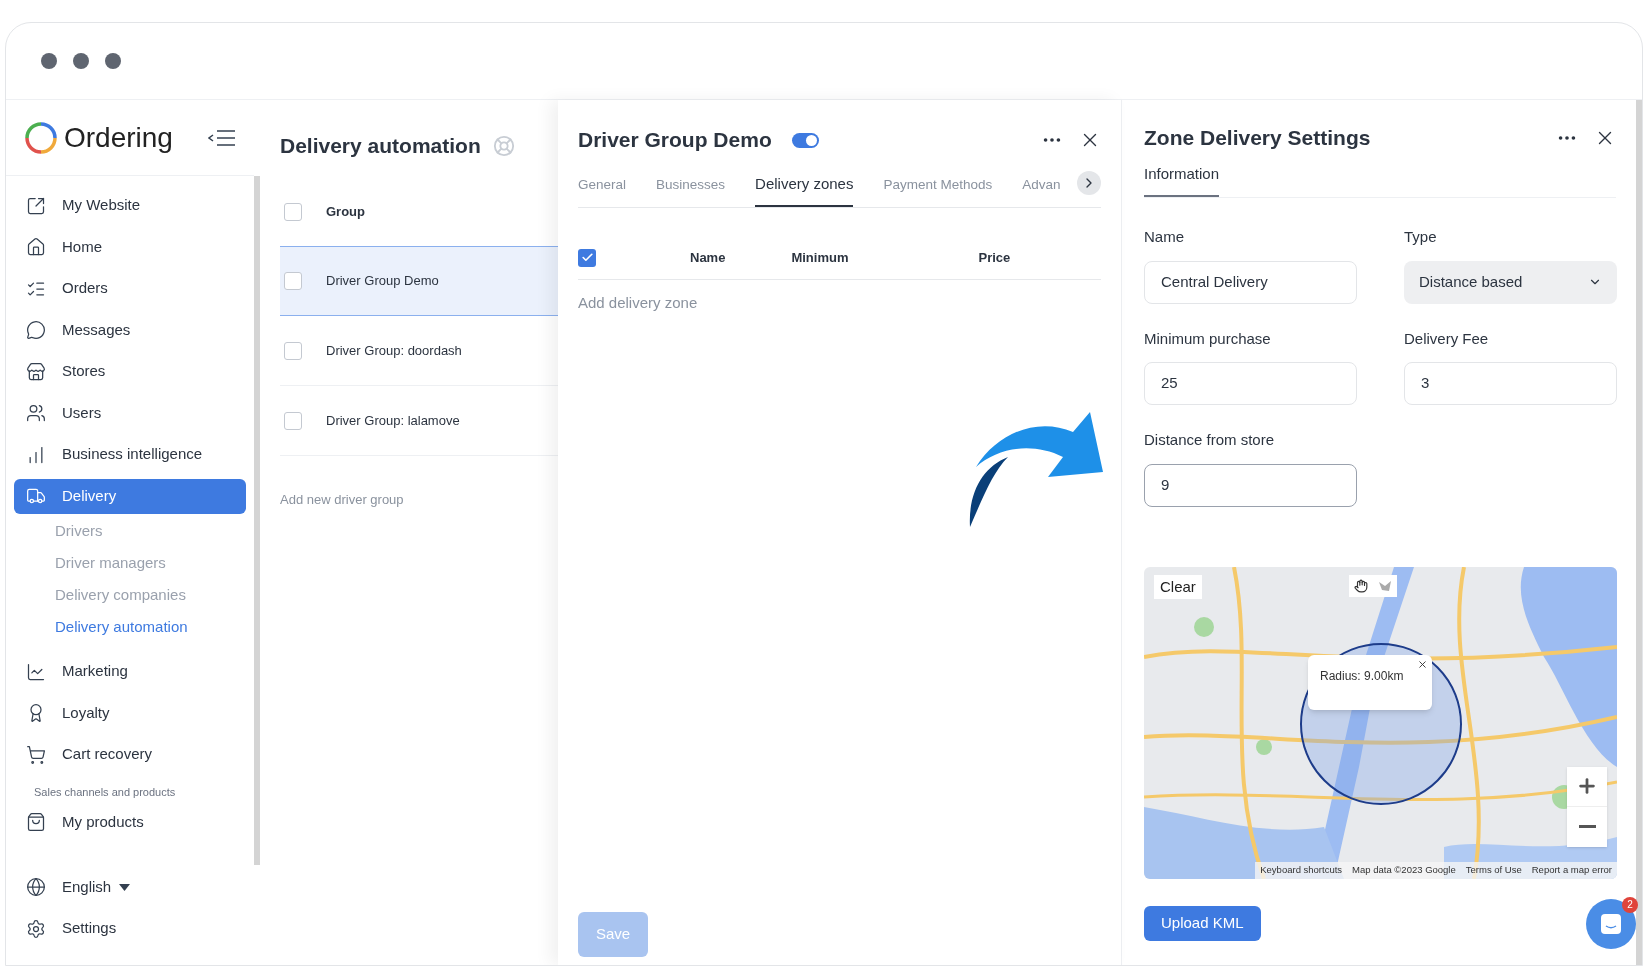 The image size is (1648, 966). I want to click on globe-icon, so click(36, 887).